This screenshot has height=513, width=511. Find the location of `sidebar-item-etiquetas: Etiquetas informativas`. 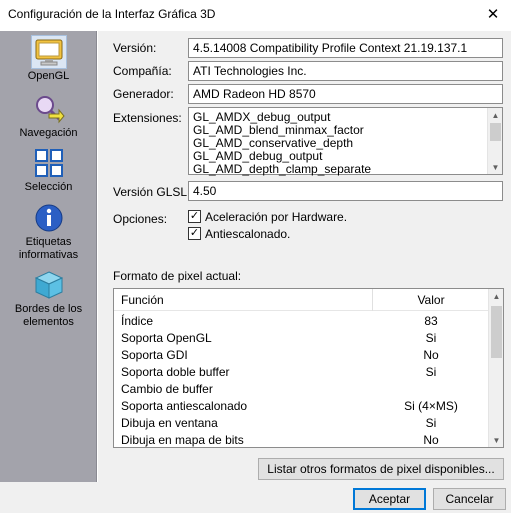

sidebar-item-etiquetas: Etiquetas informativas is located at coordinates (48, 231).